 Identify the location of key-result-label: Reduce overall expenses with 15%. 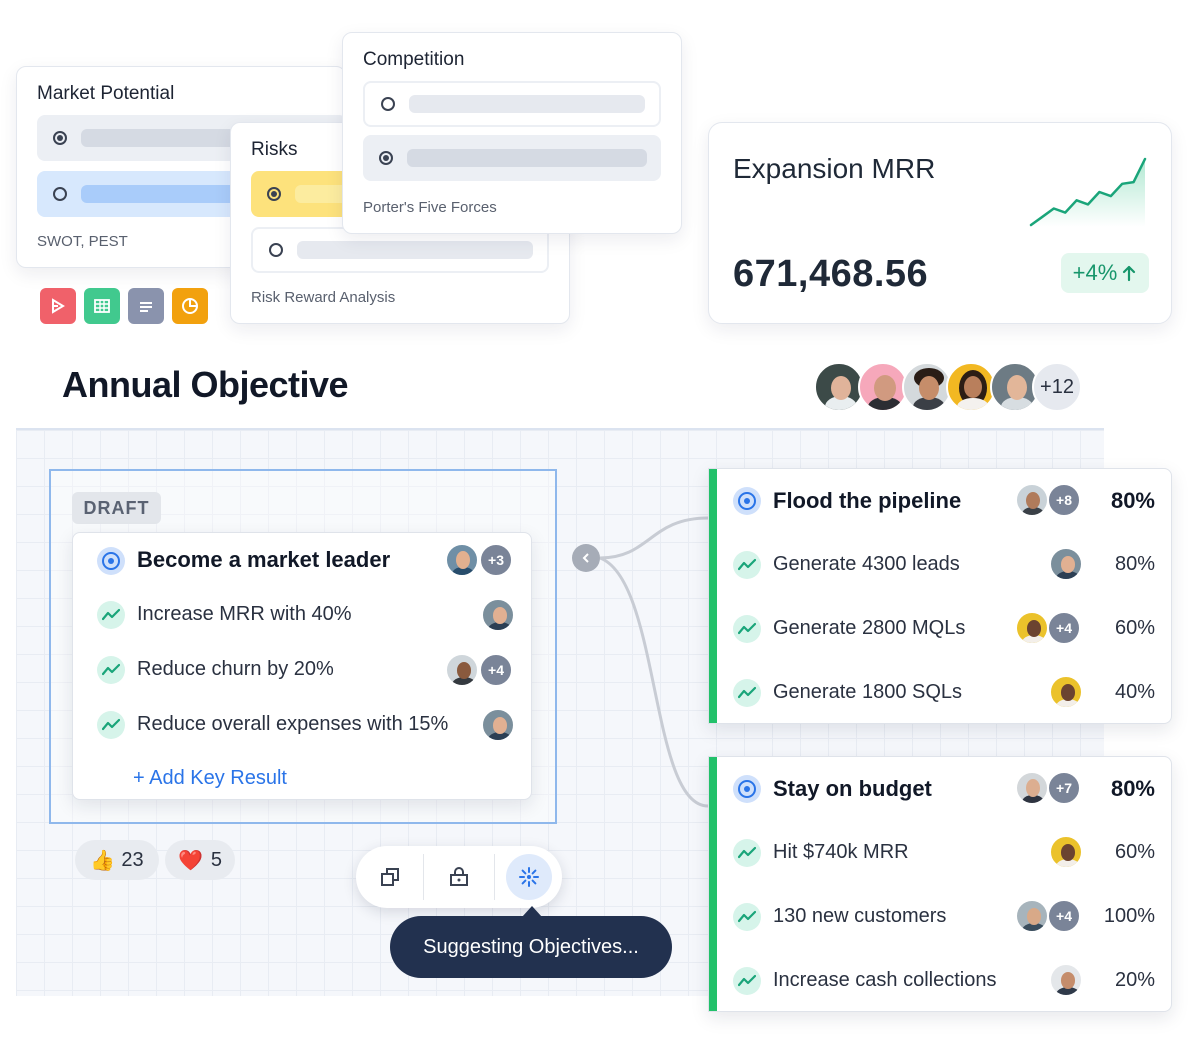
(292, 724).